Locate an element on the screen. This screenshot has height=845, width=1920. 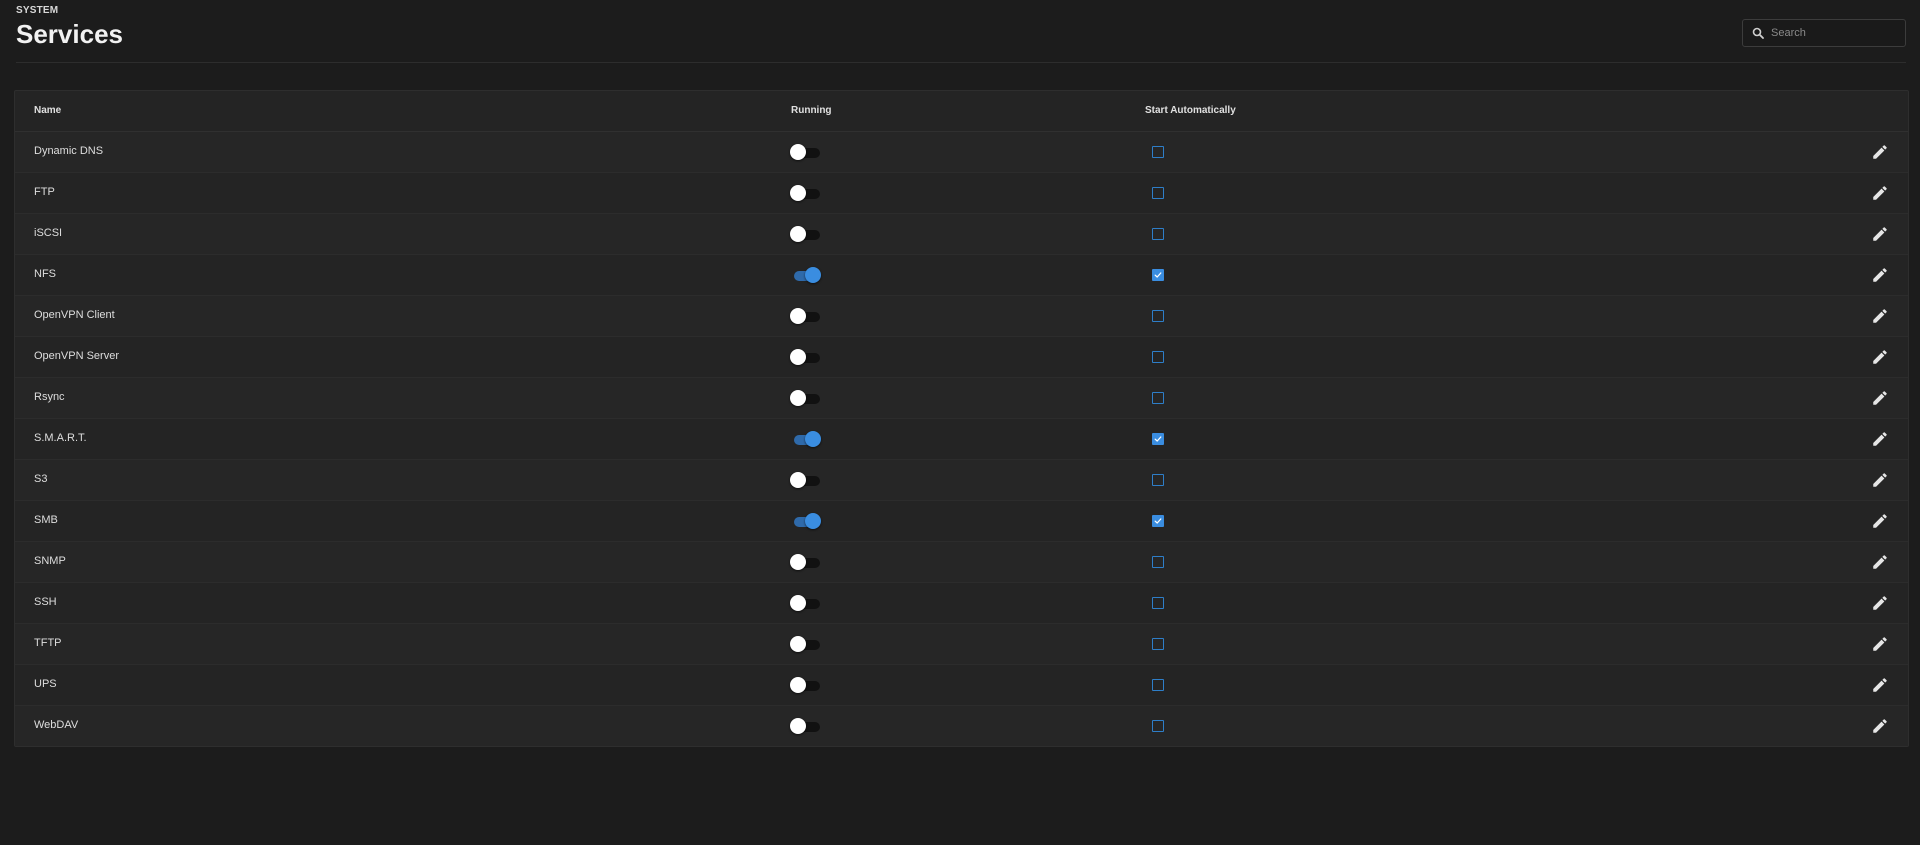
table-row: OpenVPN Client is located at coordinates (961, 316).